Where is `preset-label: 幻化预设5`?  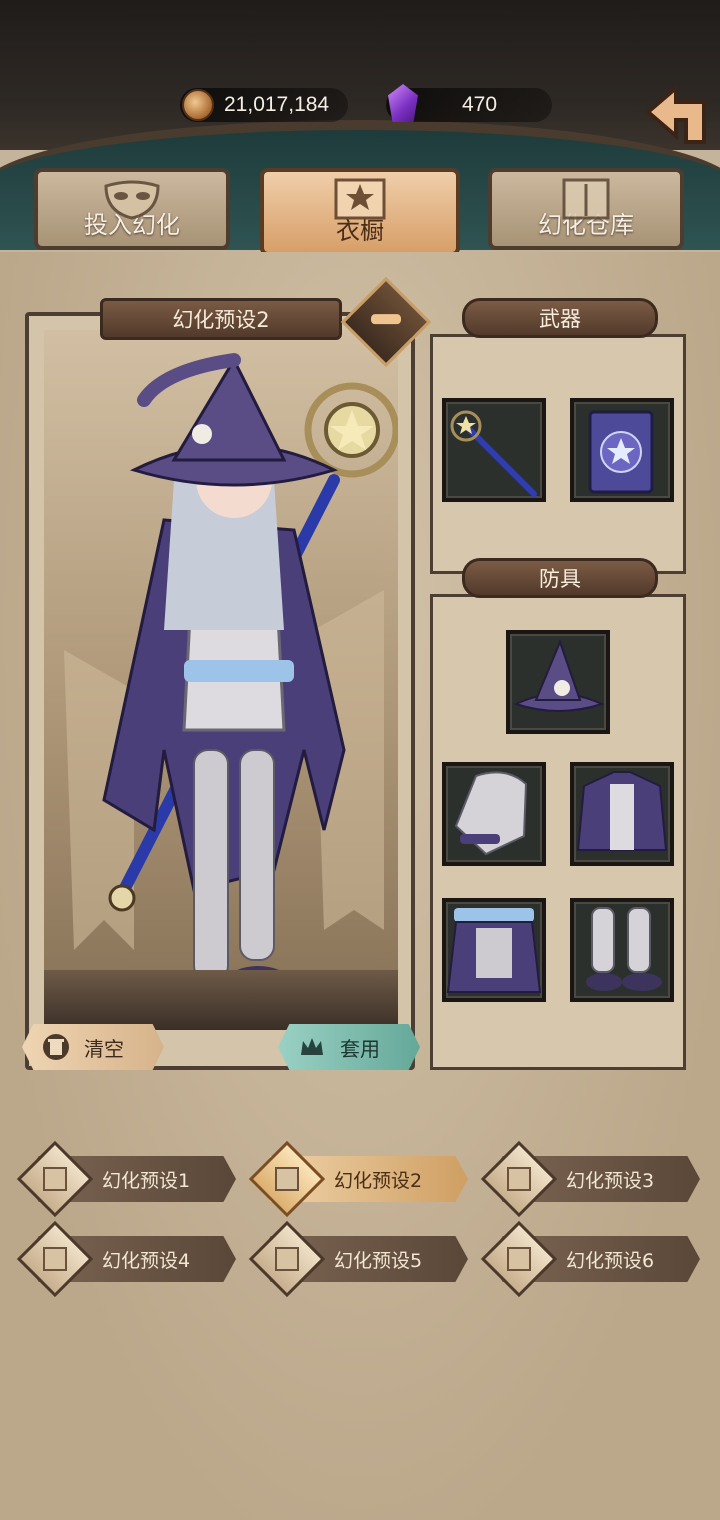
preset-label: 幻化预设5 is located at coordinates (378, 1260).